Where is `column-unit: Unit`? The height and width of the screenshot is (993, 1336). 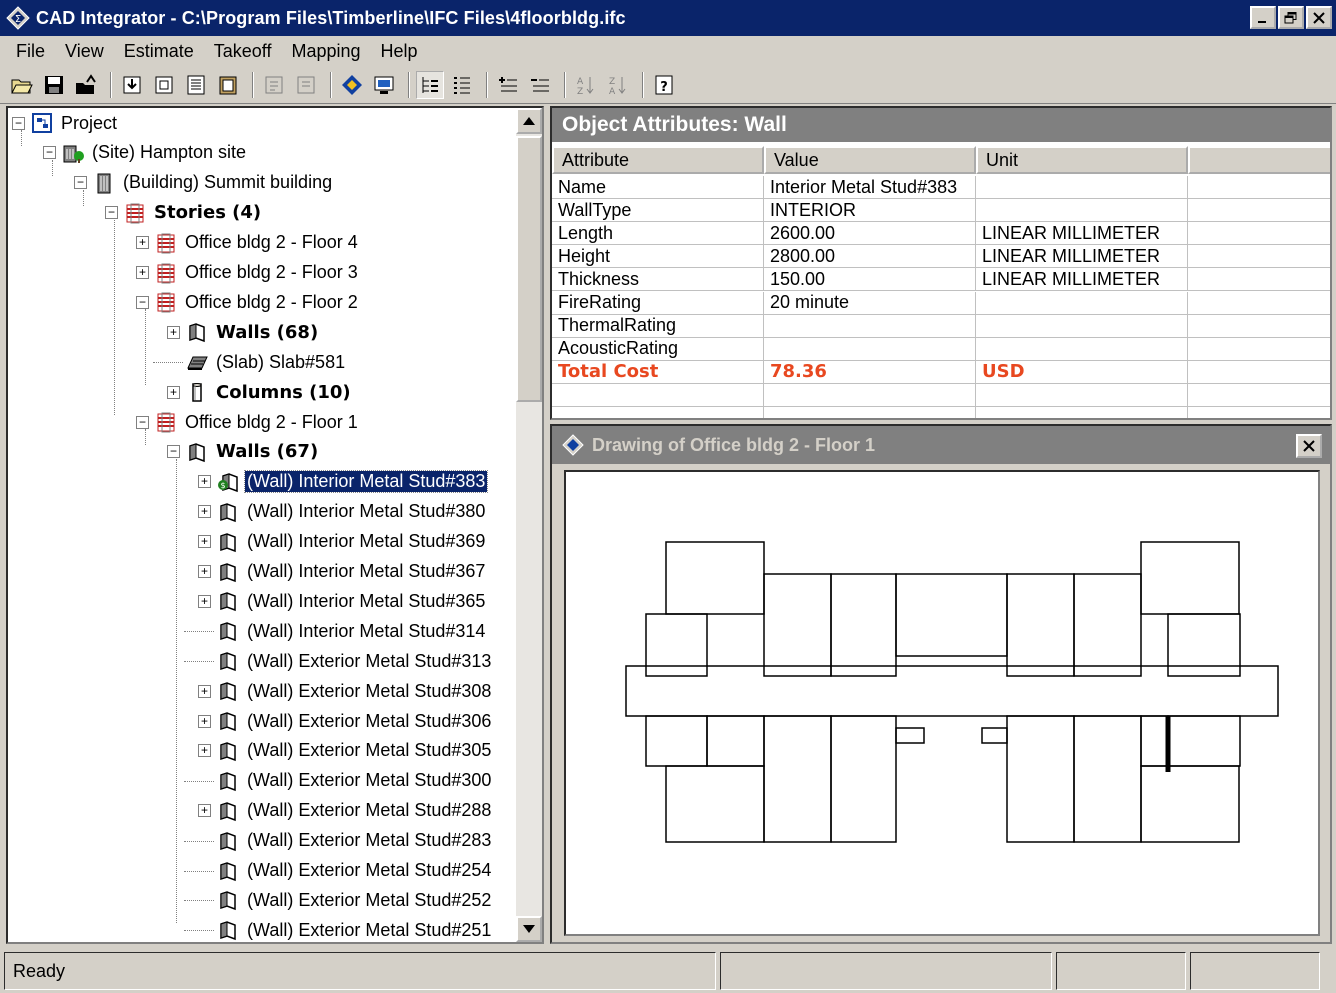
column-unit: Unit is located at coordinates (1082, 160).